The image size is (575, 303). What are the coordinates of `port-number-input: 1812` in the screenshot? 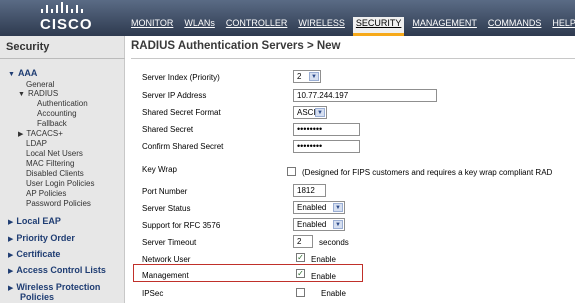 It's located at (309, 190).